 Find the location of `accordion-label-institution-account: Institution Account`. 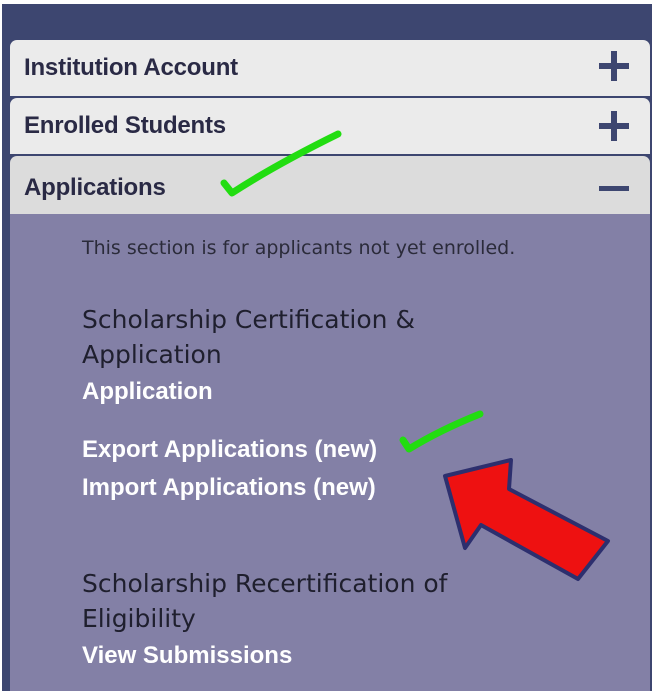

accordion-label-institution-account: Institution Account is located at coordinates (131, 67).